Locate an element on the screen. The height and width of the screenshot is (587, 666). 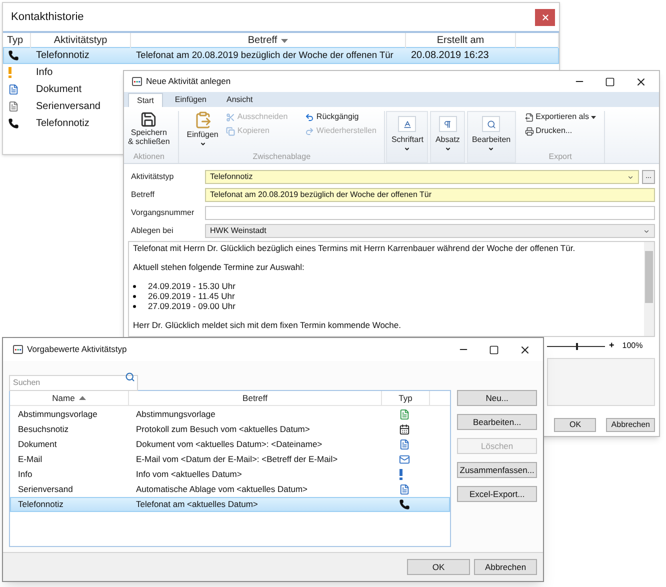
field-label: Ablegen bei is located at coordinates (152, 231).